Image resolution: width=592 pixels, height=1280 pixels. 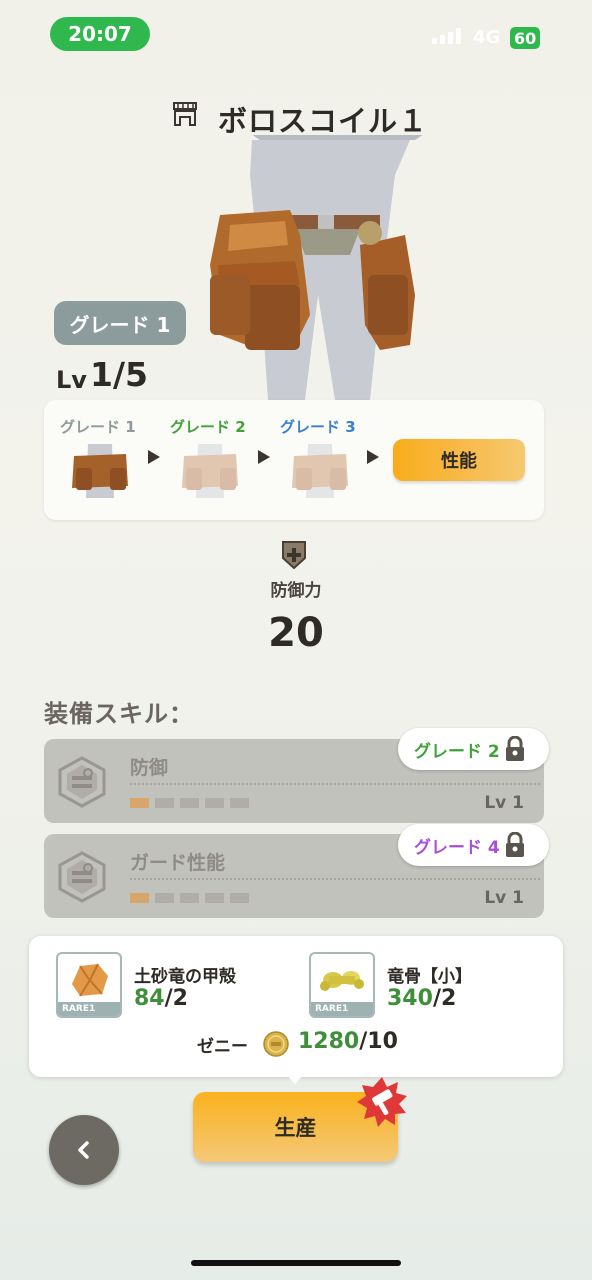 What do you see at coordinates (98, 427) in the screenshot?
I see `grade-1-label: グレード 1` at bounding box center [98, 427].